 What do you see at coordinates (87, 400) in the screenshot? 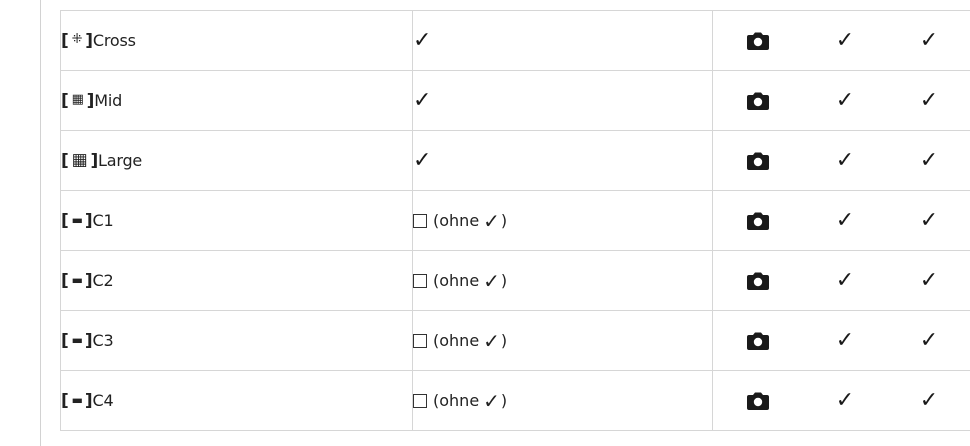
I see `target-label: [ ▬ ] C4` at bounding box center [87, 400].